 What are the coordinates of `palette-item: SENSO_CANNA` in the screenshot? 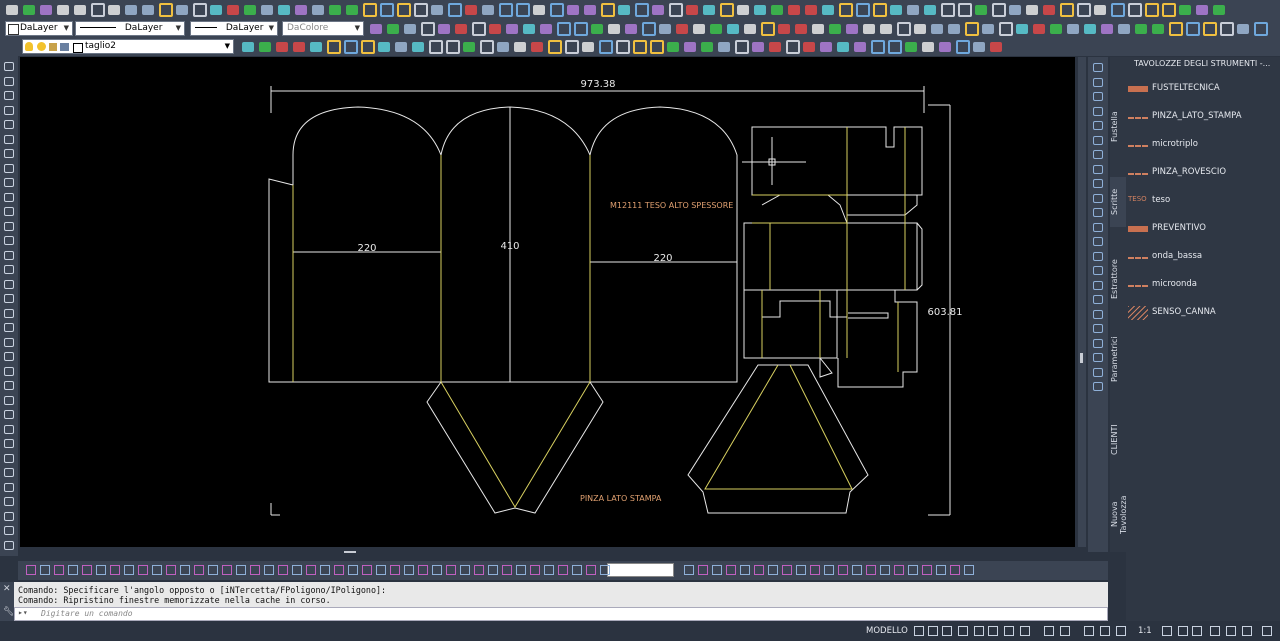 It's located at (1203, 313).